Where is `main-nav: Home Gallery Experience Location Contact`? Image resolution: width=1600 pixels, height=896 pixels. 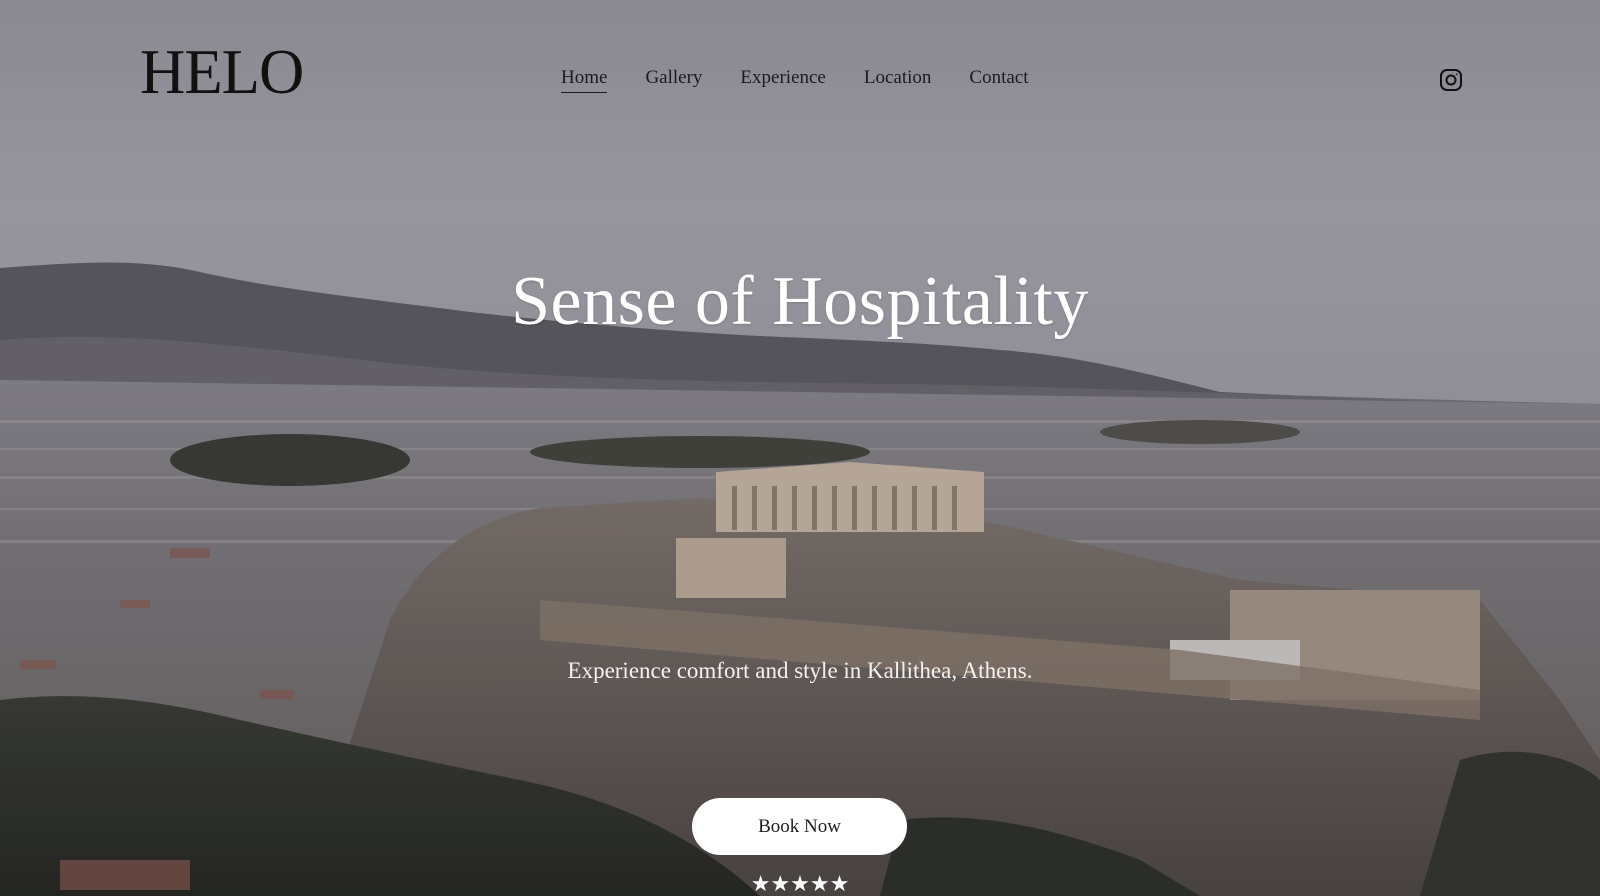
main-nav: Home Gallery Experience Location Contact is located at coordinates (795, 80).